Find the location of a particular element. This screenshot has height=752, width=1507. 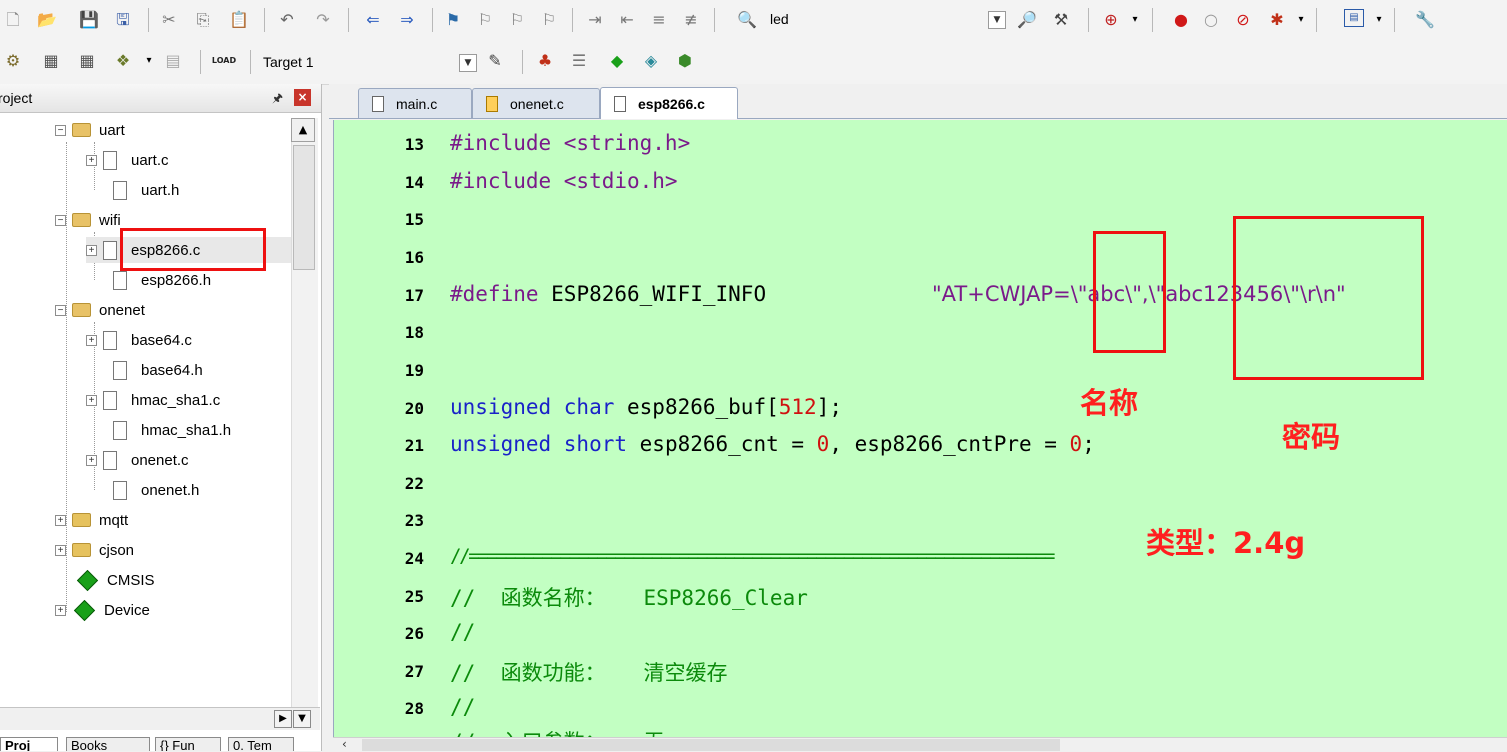

tree-file-onenet-c: + onenet.c is located at coordinates (137, 460).